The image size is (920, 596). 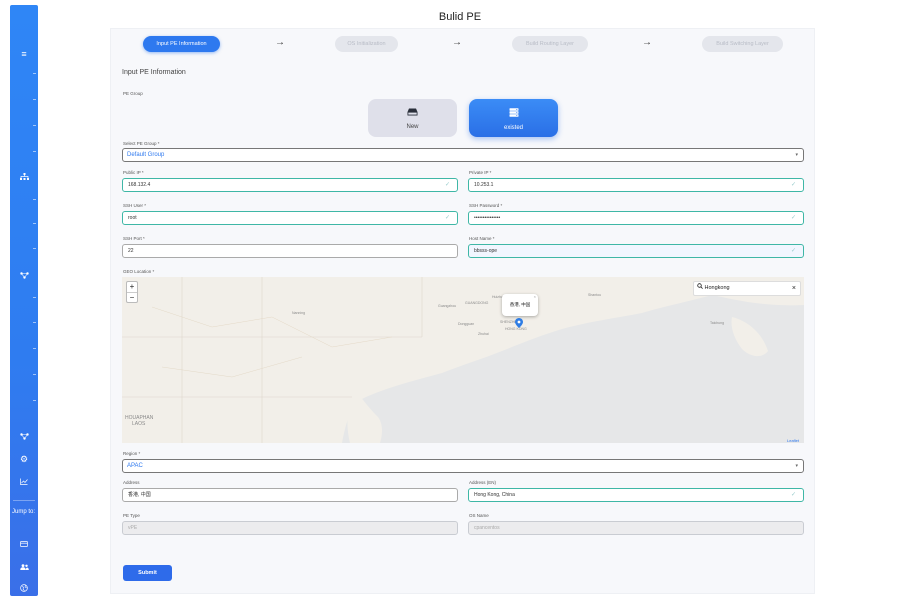 I want to click on os-name-field: cpancentos, so click(x=636, y=528).